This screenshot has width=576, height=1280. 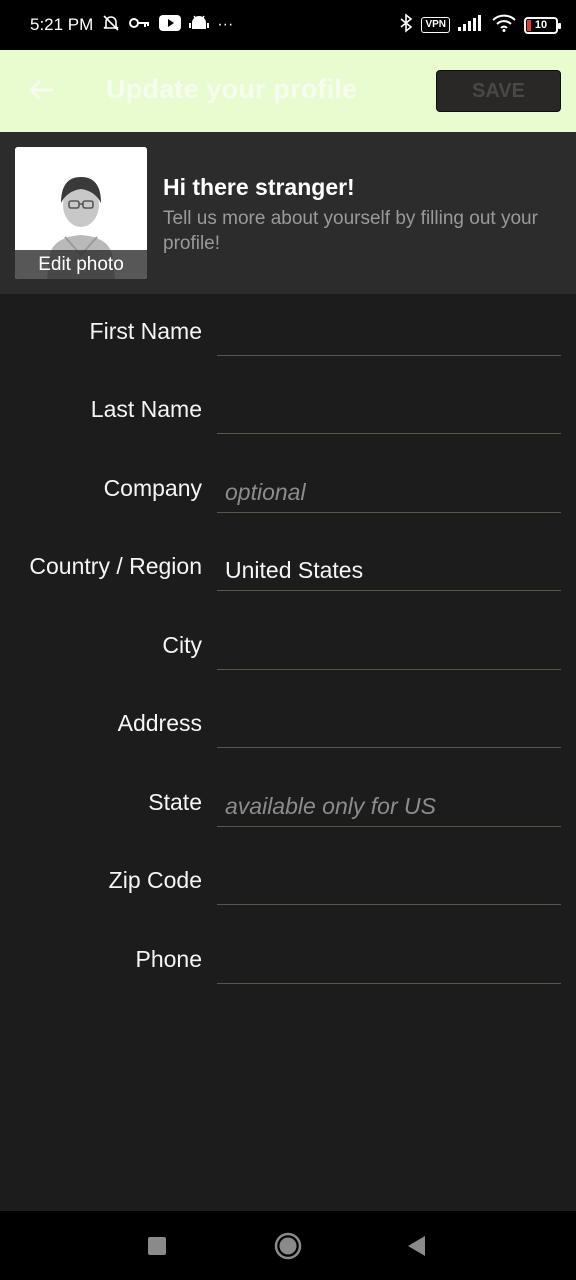 What do you see at coordinates (159, 723) in the screenshot?
I see `address-label: Address` at bounding box center [159, 723].